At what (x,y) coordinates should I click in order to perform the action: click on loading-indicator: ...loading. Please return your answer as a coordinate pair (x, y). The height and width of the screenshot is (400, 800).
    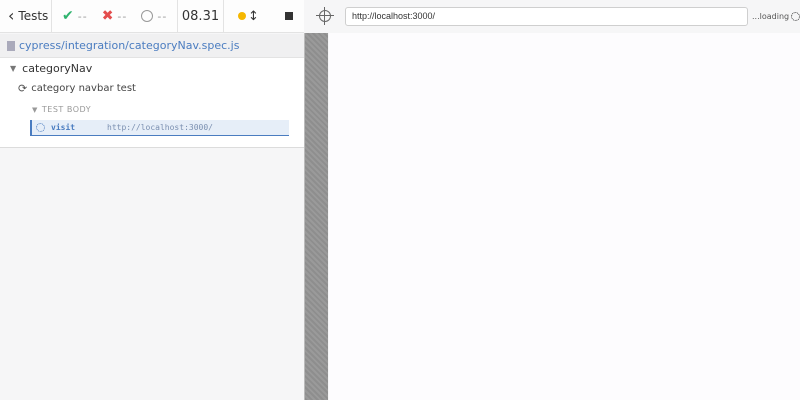
    Looking at the image, I should click on (776, 16).